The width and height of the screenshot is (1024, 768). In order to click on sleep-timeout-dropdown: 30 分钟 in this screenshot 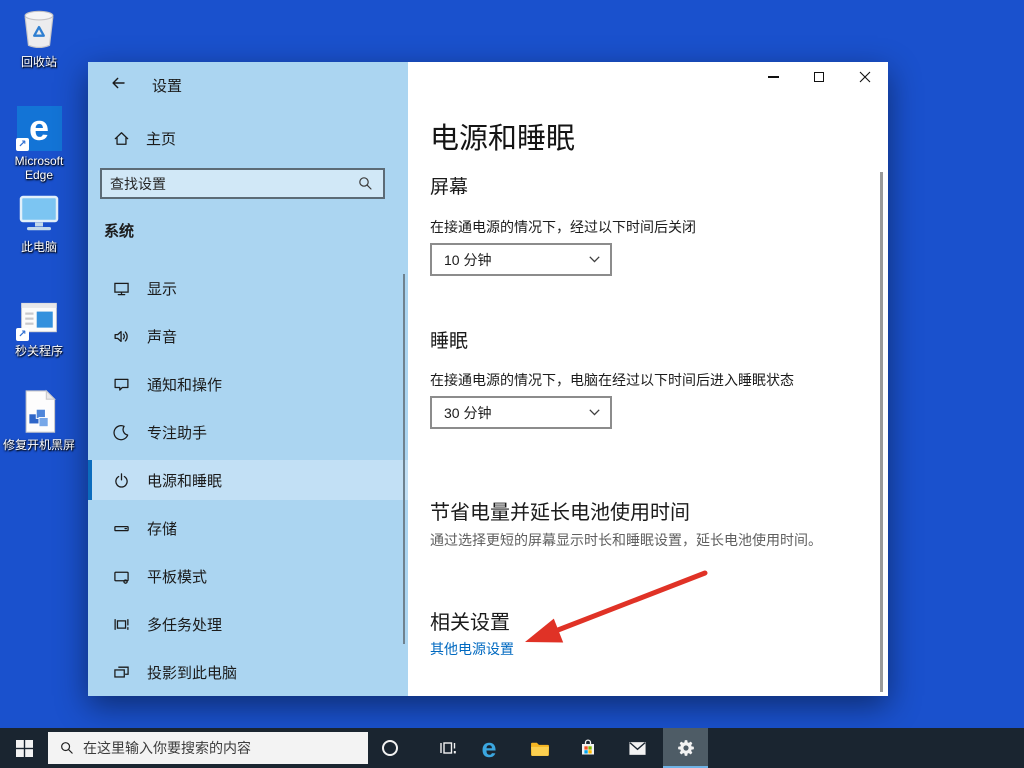, I will do `click(521, 412)`.